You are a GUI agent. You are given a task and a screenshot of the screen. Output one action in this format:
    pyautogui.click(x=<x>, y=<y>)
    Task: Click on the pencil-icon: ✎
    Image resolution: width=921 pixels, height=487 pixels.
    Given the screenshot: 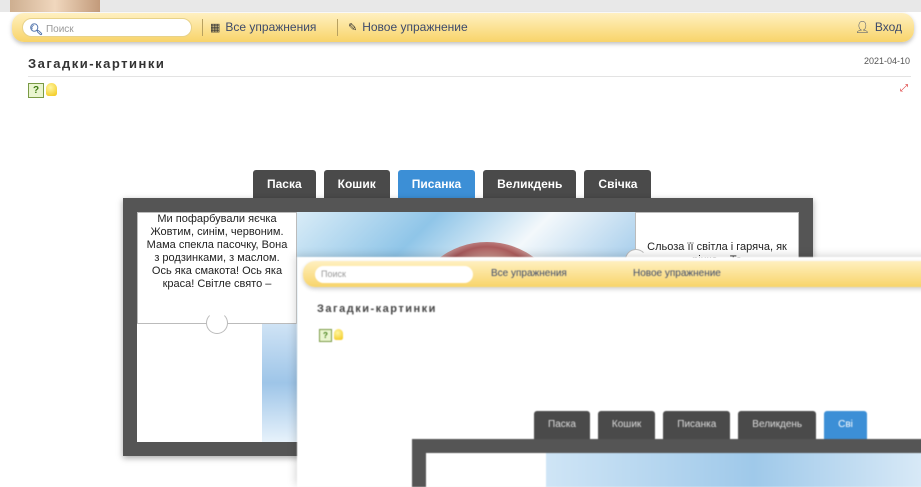 What is the action you would take?
    pyautogui.click(x=353, y=27)
    